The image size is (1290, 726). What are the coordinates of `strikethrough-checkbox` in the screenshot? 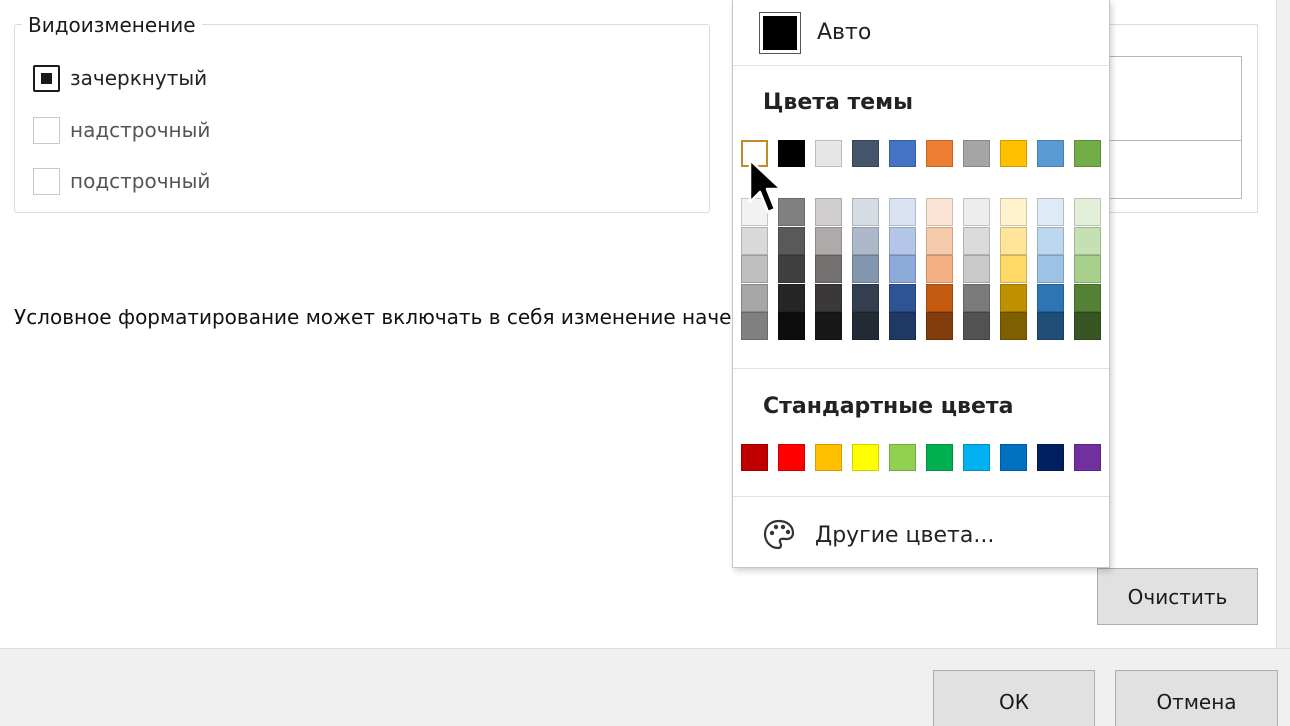 It's located at (46, 78).